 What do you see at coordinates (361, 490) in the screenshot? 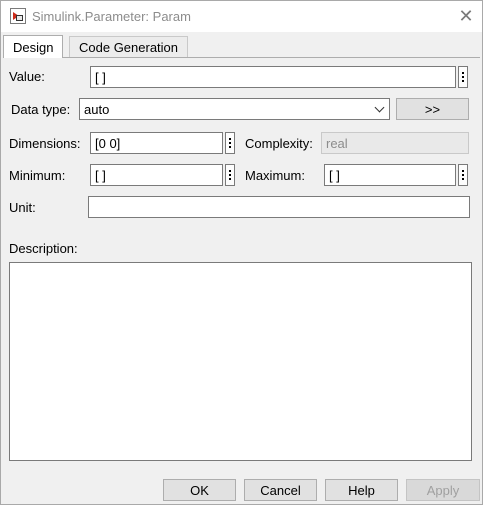
I see `help-button: Help` at bounding box center [361, 490].